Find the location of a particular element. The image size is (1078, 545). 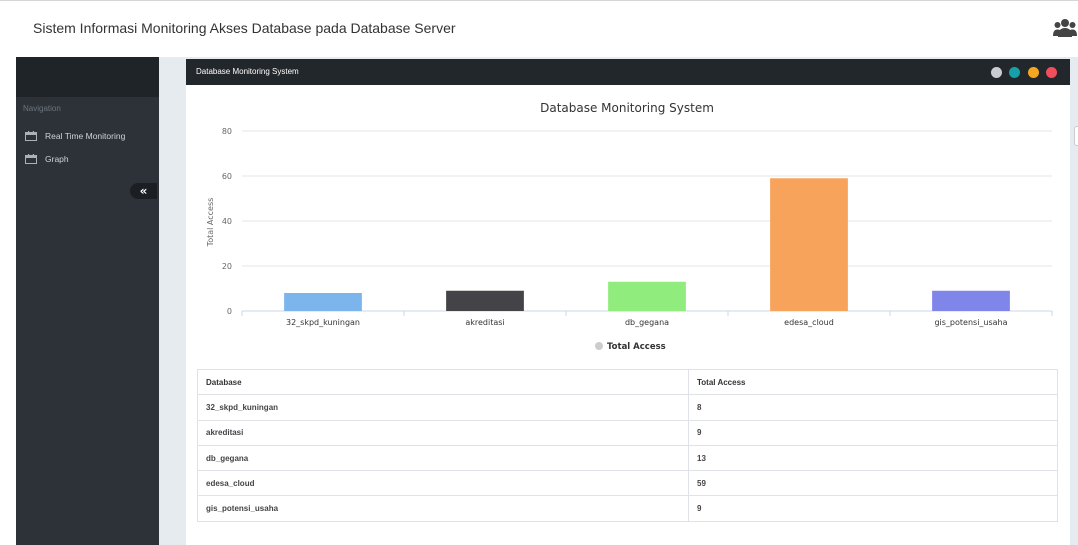

cell-total-access: 59 is located at coordinates (873, 483).